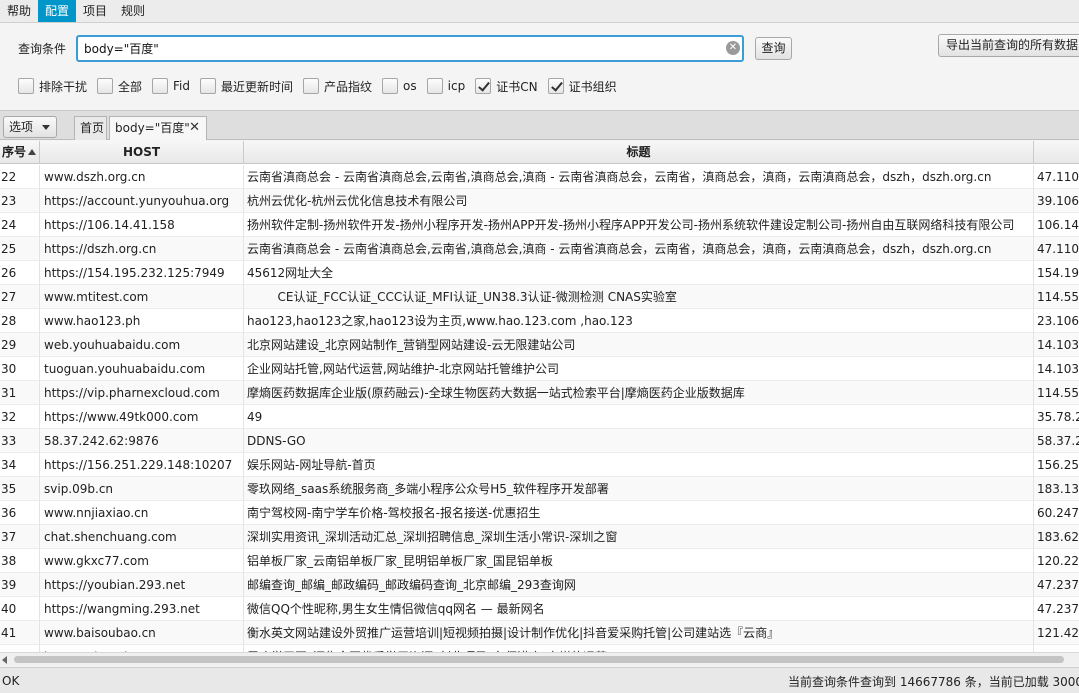 The image size is (1079, 693). I want to click on status-bar: OK 当前查询条件查询到 14667786 条，当前已加载 3000, so click(539, 680).